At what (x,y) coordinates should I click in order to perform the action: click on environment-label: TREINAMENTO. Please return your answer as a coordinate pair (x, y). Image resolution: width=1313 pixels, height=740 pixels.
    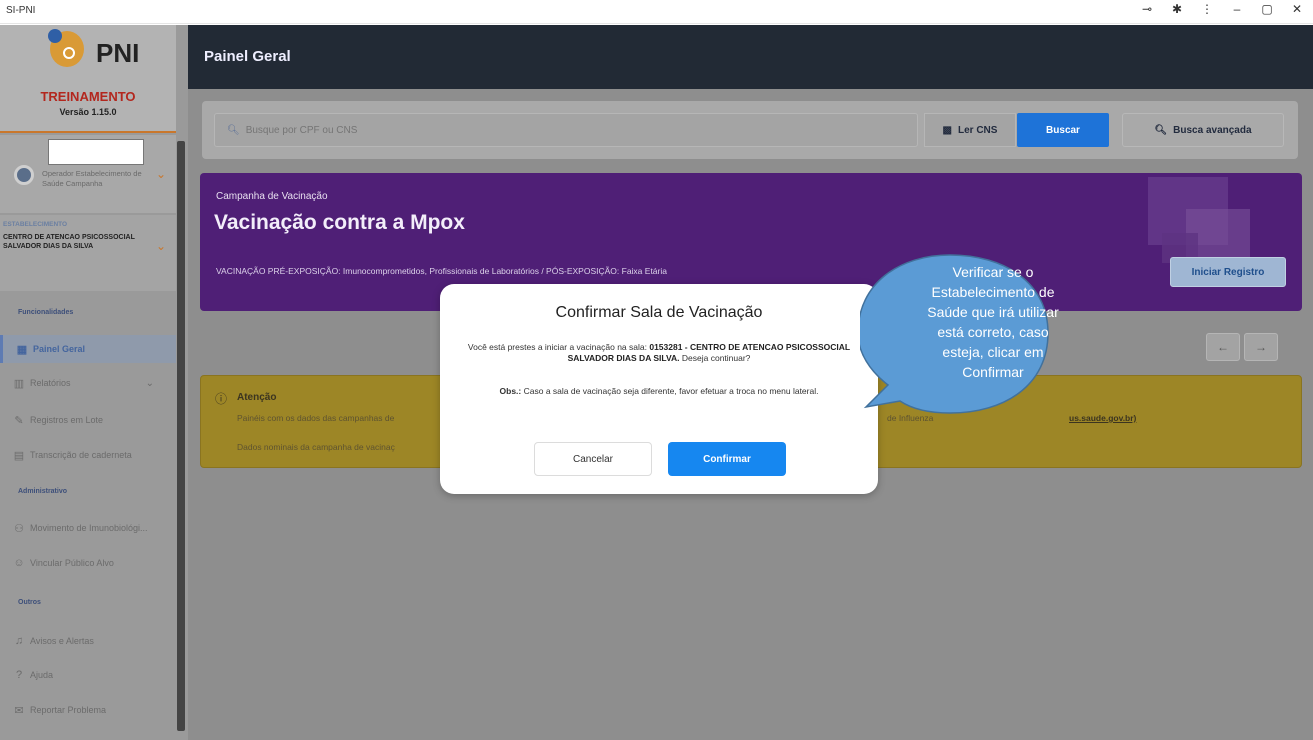
    Looking at the image, I should click on (88, 96).